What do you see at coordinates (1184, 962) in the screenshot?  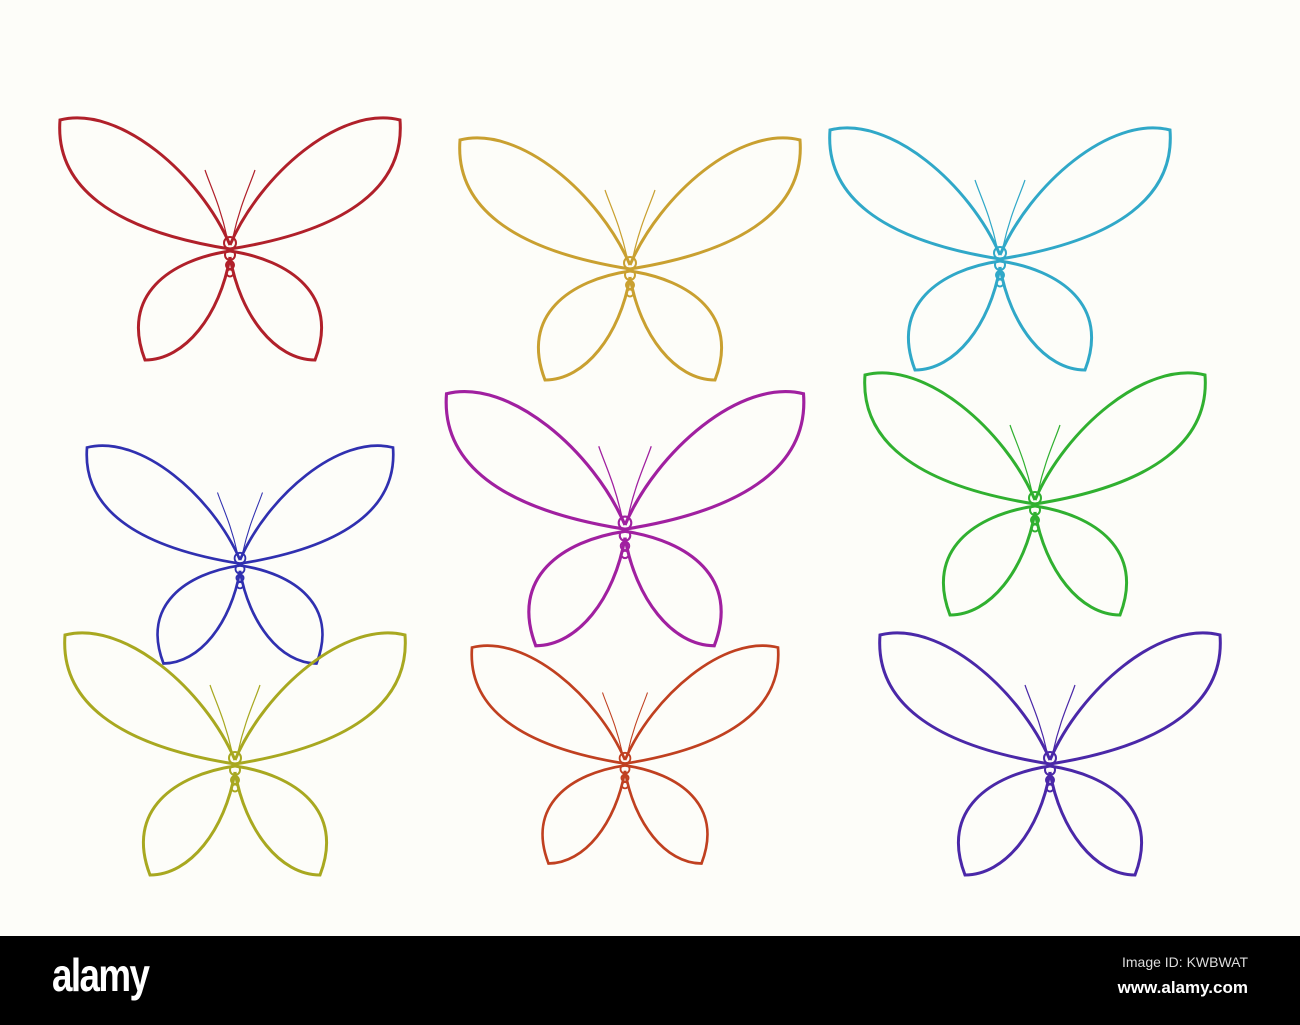 I see `image-id: Image ID: KWBWAT` at bounding box center [1184, 962].